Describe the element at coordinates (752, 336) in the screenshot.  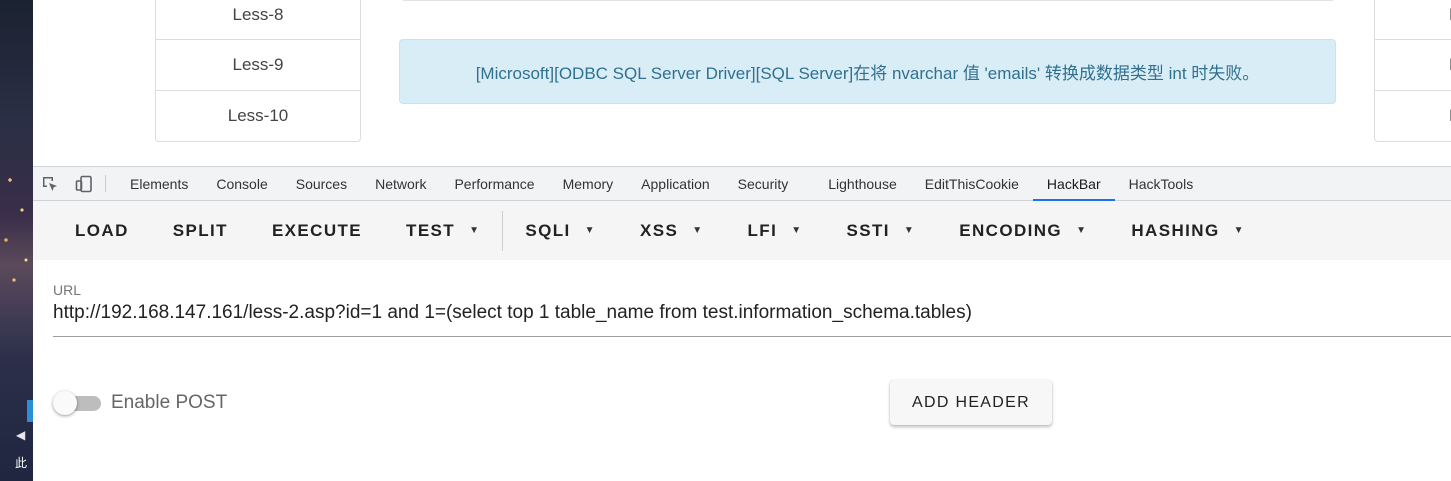
I see `url-input-underline` at that location.